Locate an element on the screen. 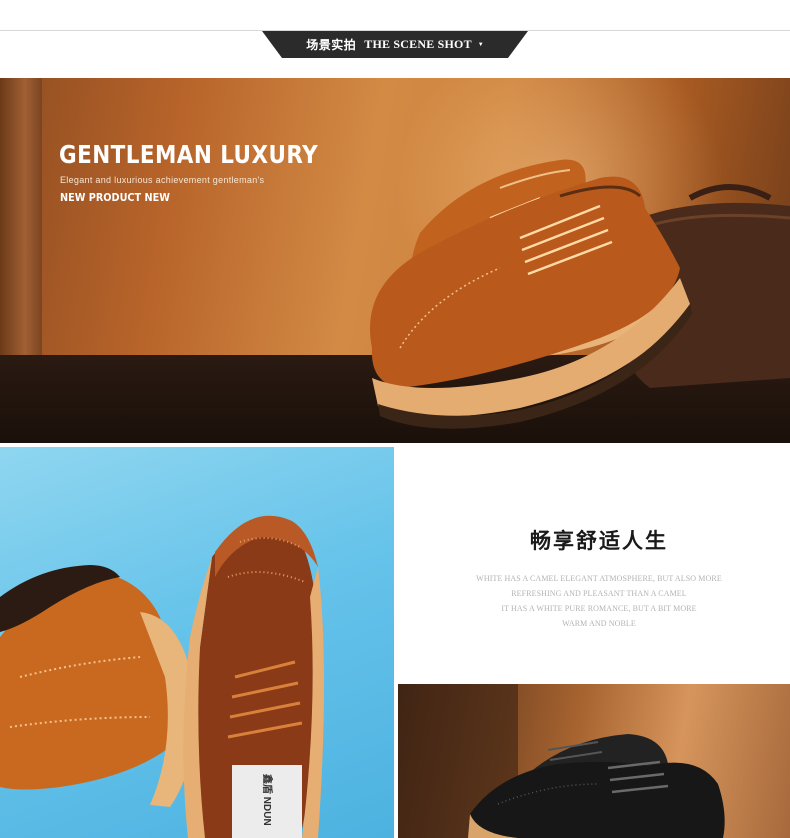  black-shoes-illustration is located at coordinates (561, 761).